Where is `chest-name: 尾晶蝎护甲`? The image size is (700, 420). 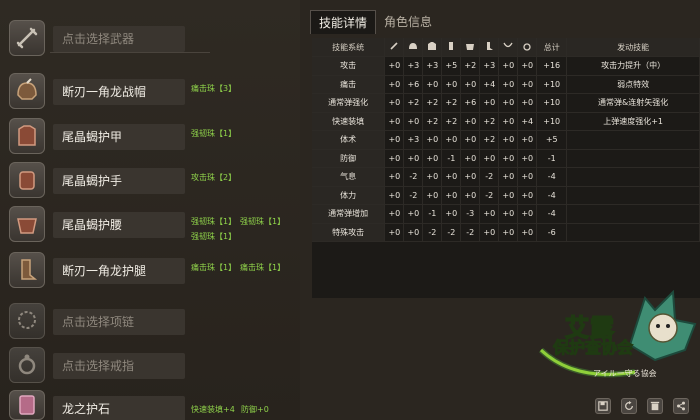 chest-name: 尾晶蝎护甲 is located at coordinates (119, 137).